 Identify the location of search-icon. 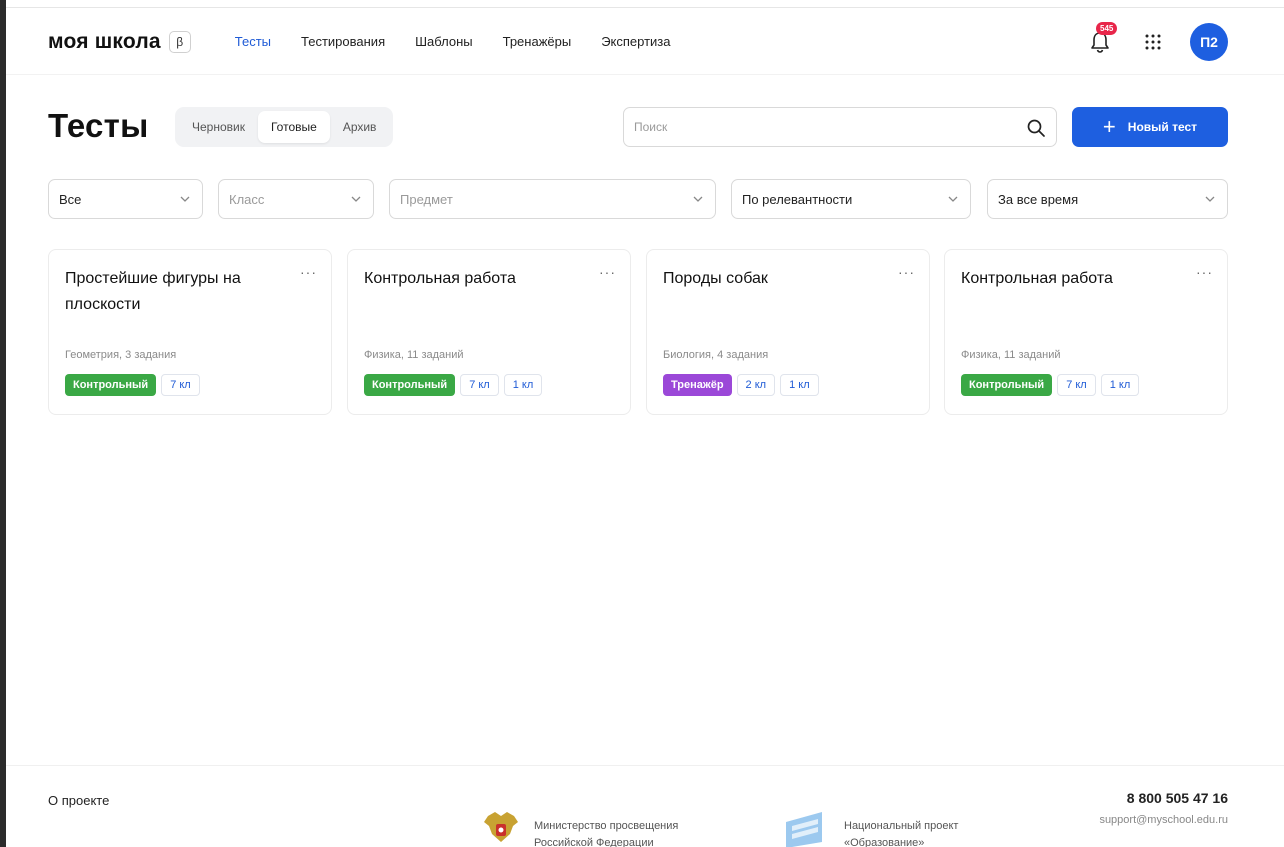
(1036, 128).